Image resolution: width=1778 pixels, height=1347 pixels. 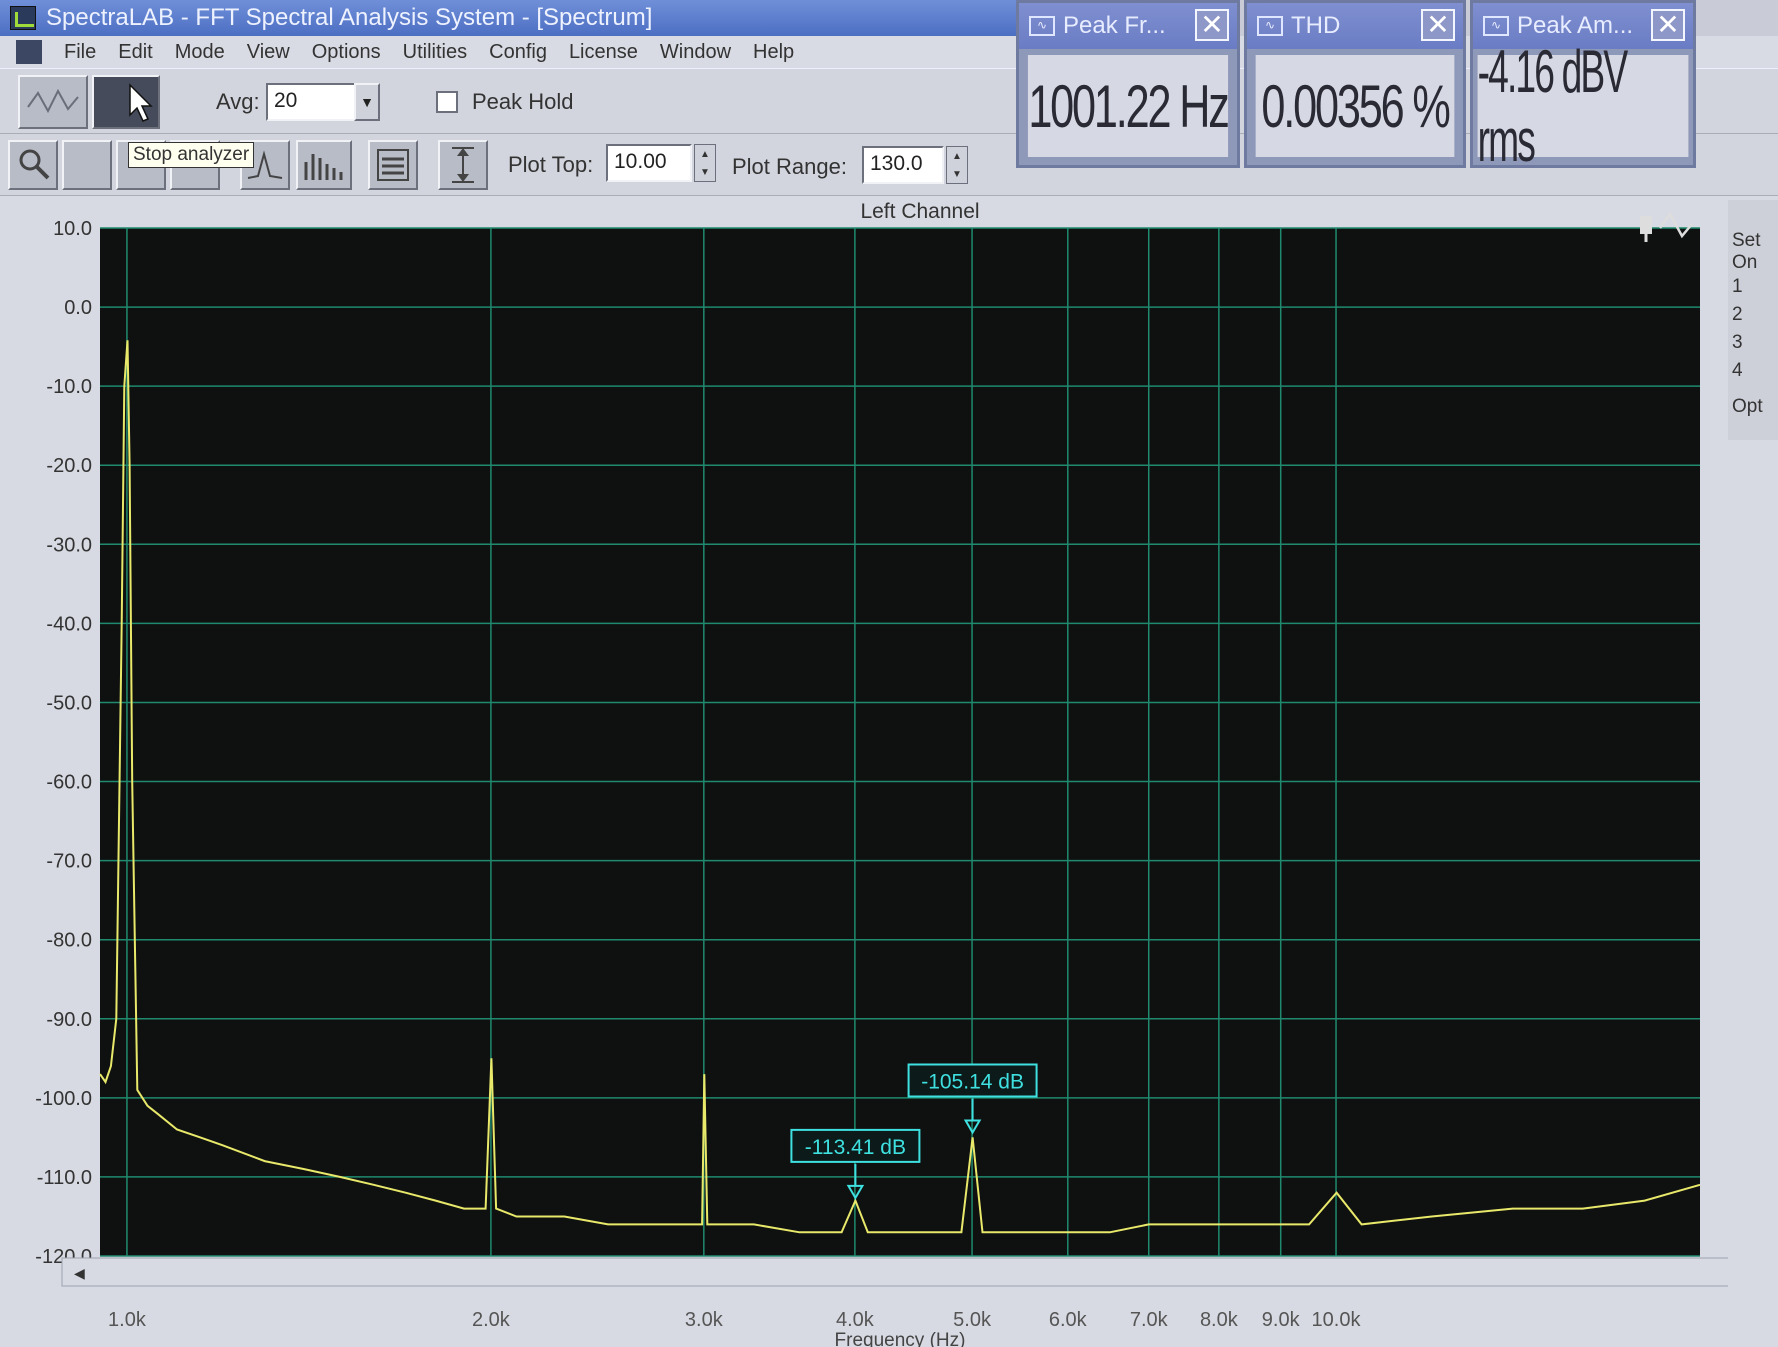 I want to click on x-tick-label: 5.0k, so click(x=972, y=1320).